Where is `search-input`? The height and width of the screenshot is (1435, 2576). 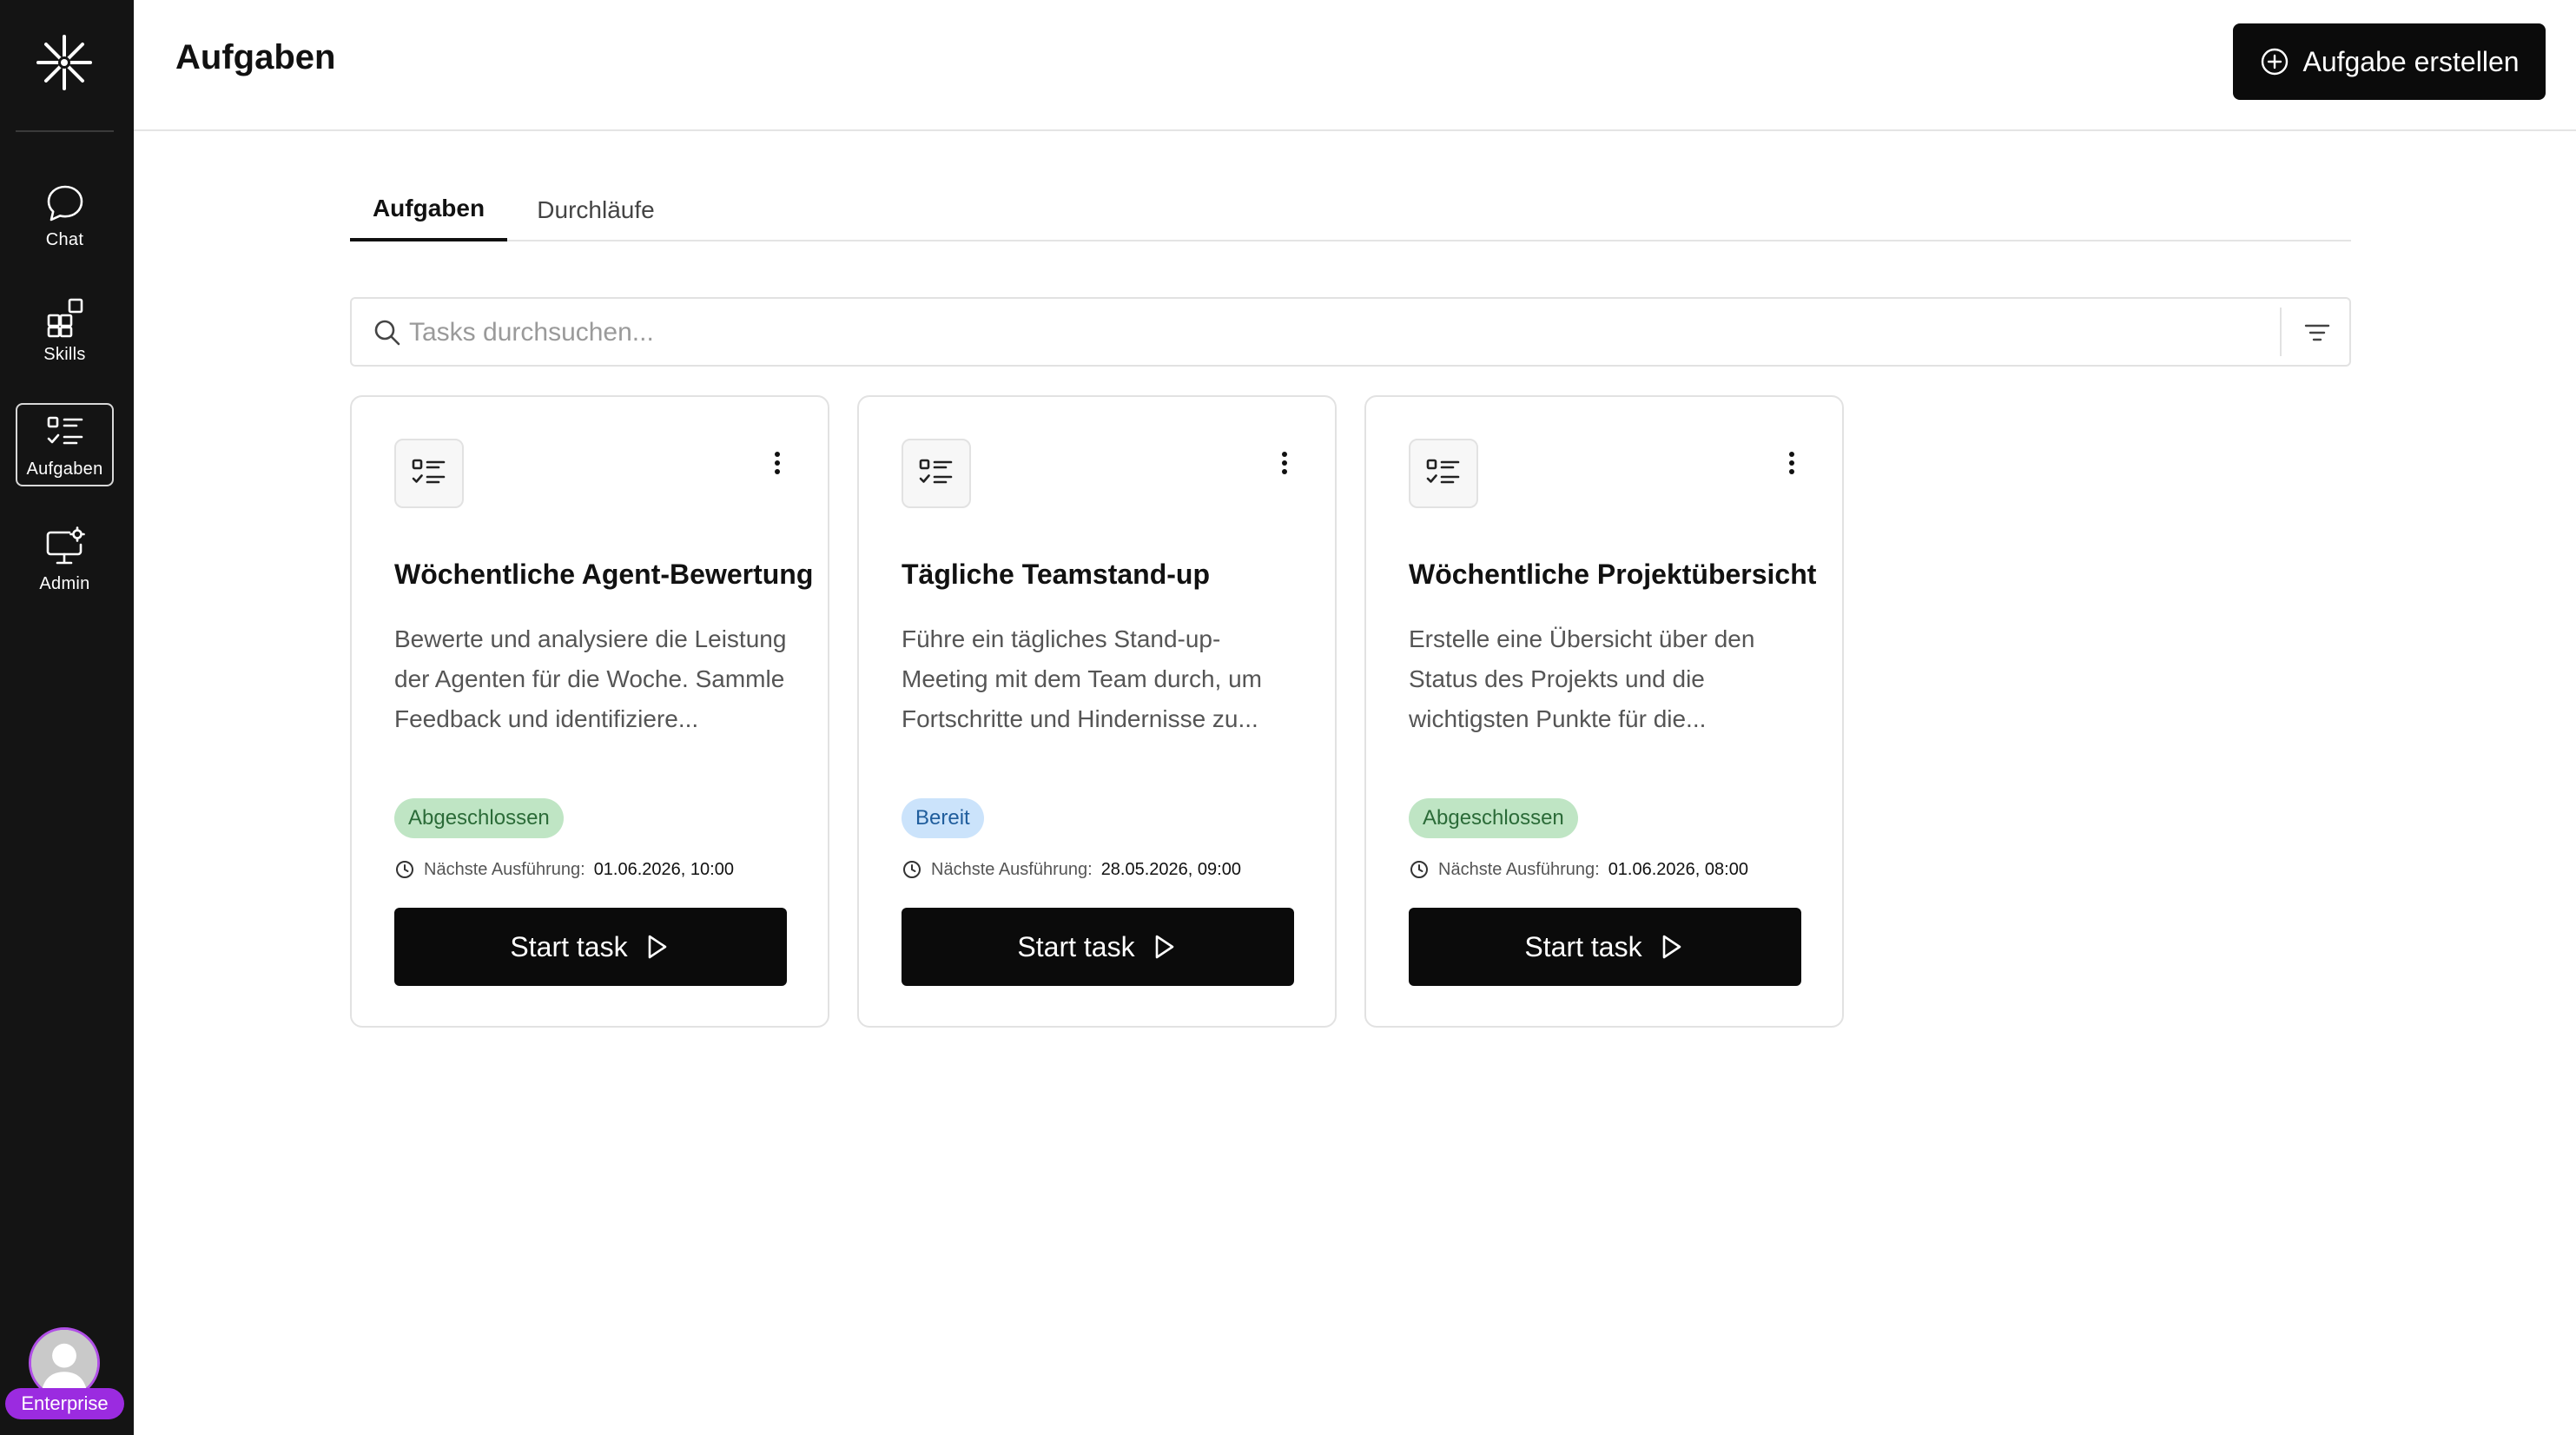 search-input is located at coordinates (1329, 333).